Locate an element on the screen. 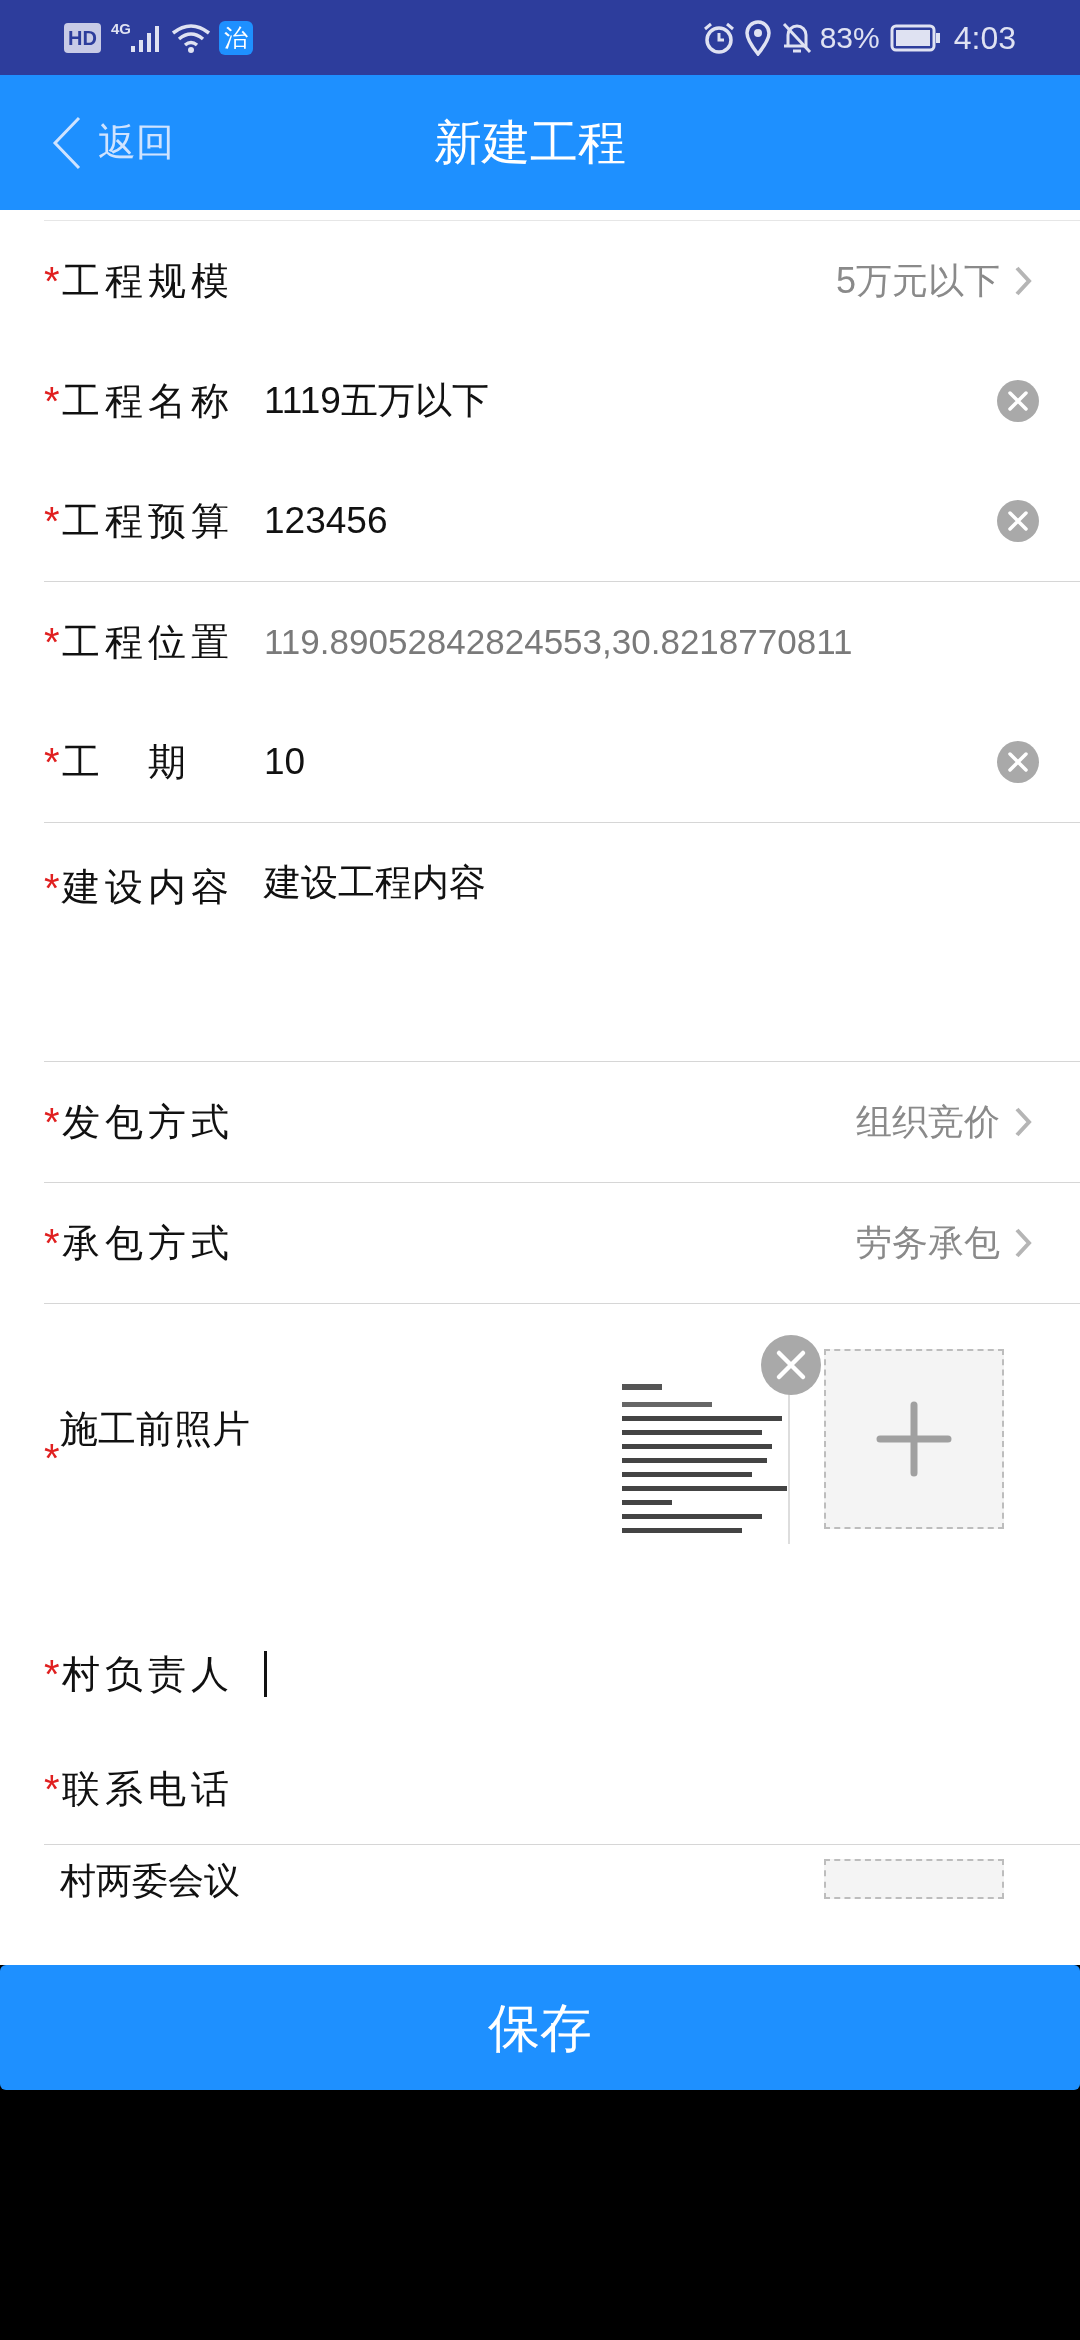 This screenshot has width=1080, height=2340. alarm-icon is located at coordinates (718, 37).